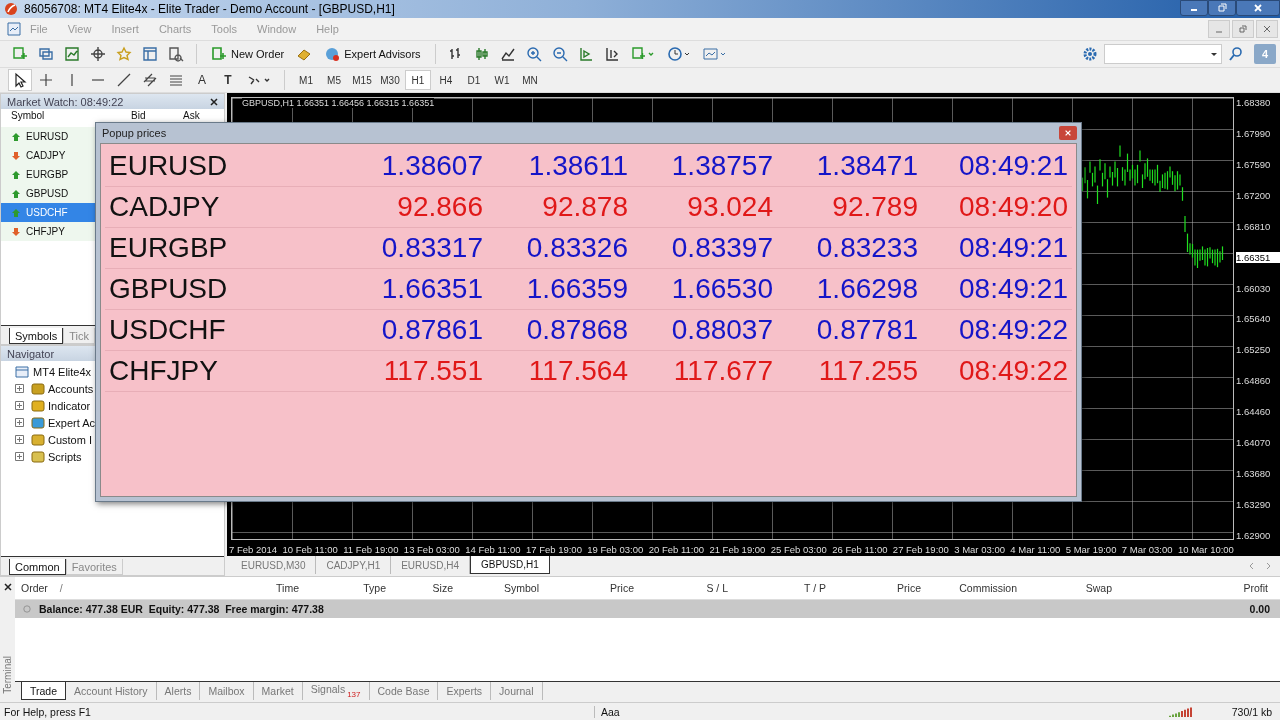  Describe the element at coordinates (1035, 549) in the screenshot. I see `time-label: 4 Mar 11:00` at that location.